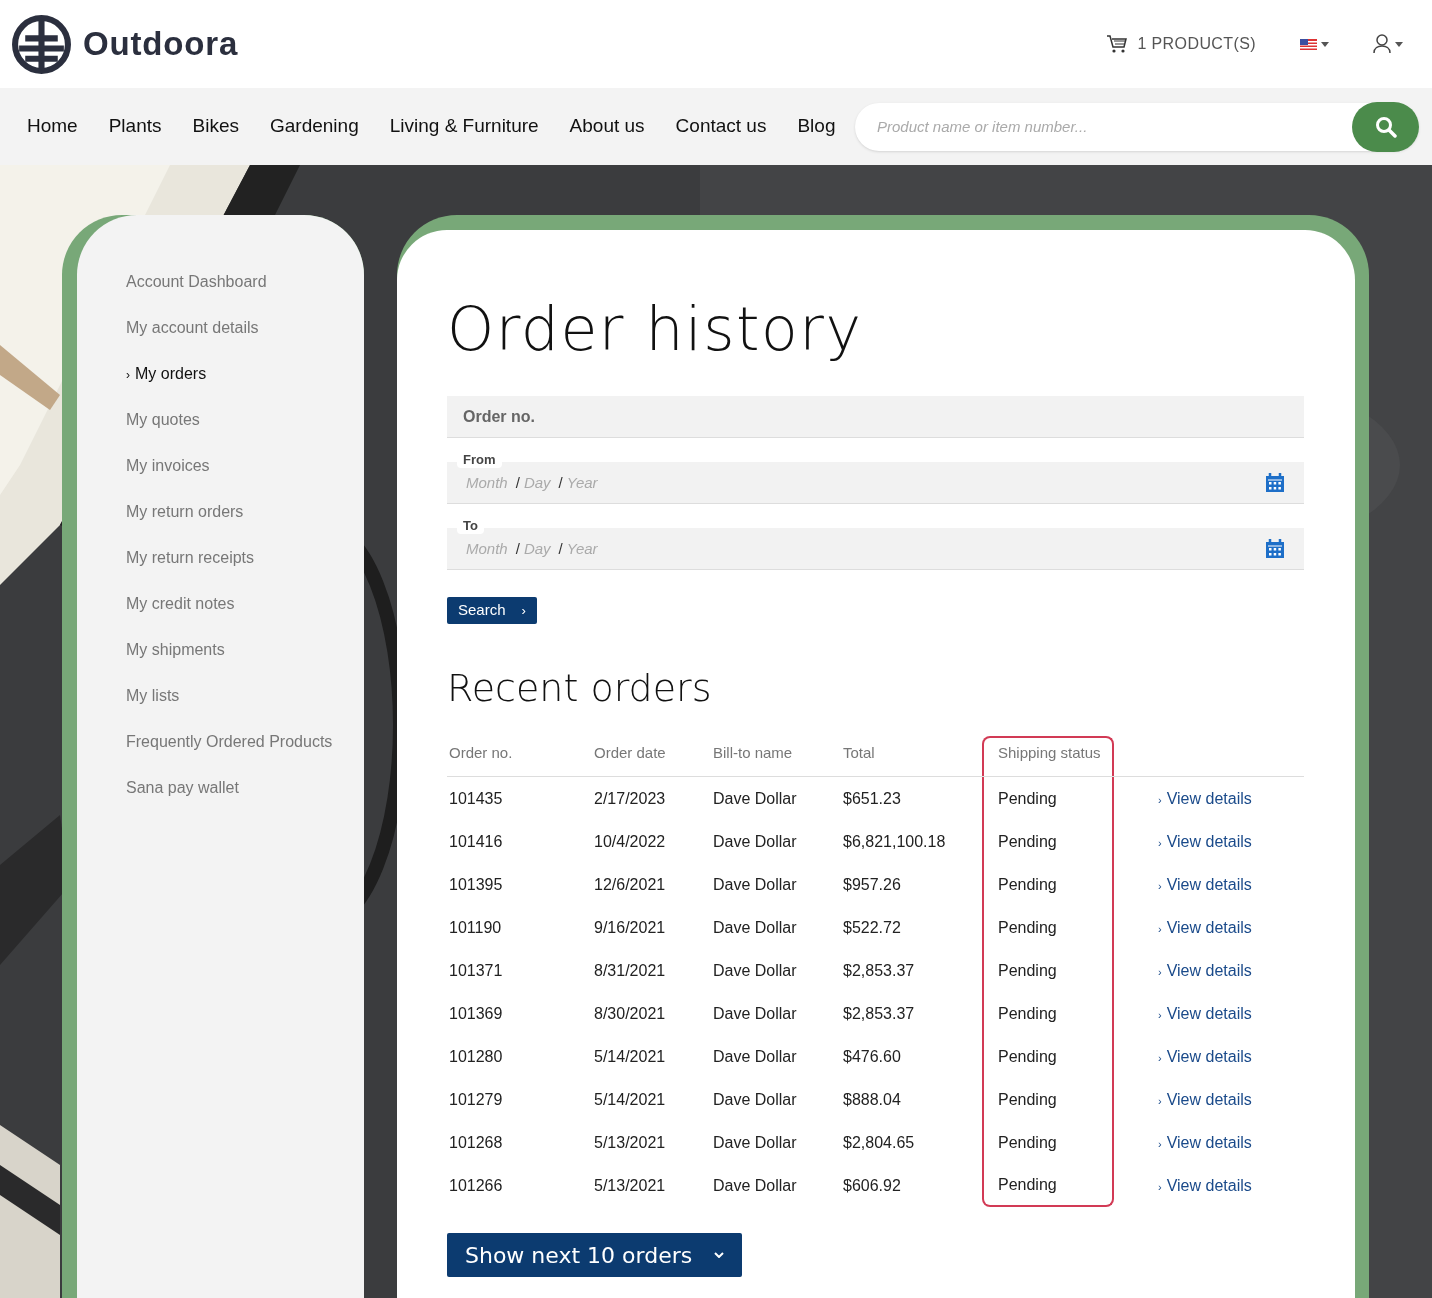  What do you see at coordinates (721, 126) in the screenshot?
I see `nav-link: Contact us` at bounding box center [721, 126].